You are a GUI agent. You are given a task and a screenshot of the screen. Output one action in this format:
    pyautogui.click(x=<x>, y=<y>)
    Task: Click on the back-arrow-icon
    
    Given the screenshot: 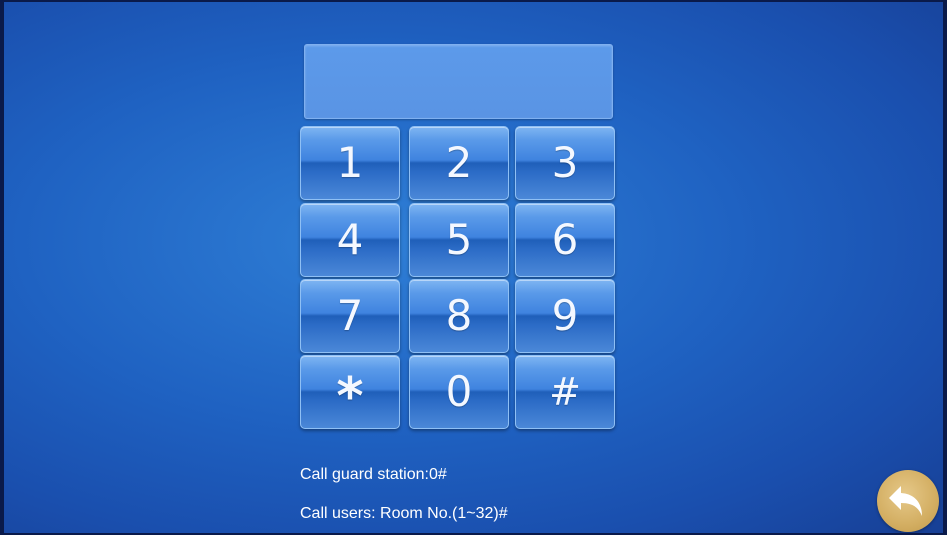 What is the action you would take?
    pyautogui.click(x=905, y=501)
    